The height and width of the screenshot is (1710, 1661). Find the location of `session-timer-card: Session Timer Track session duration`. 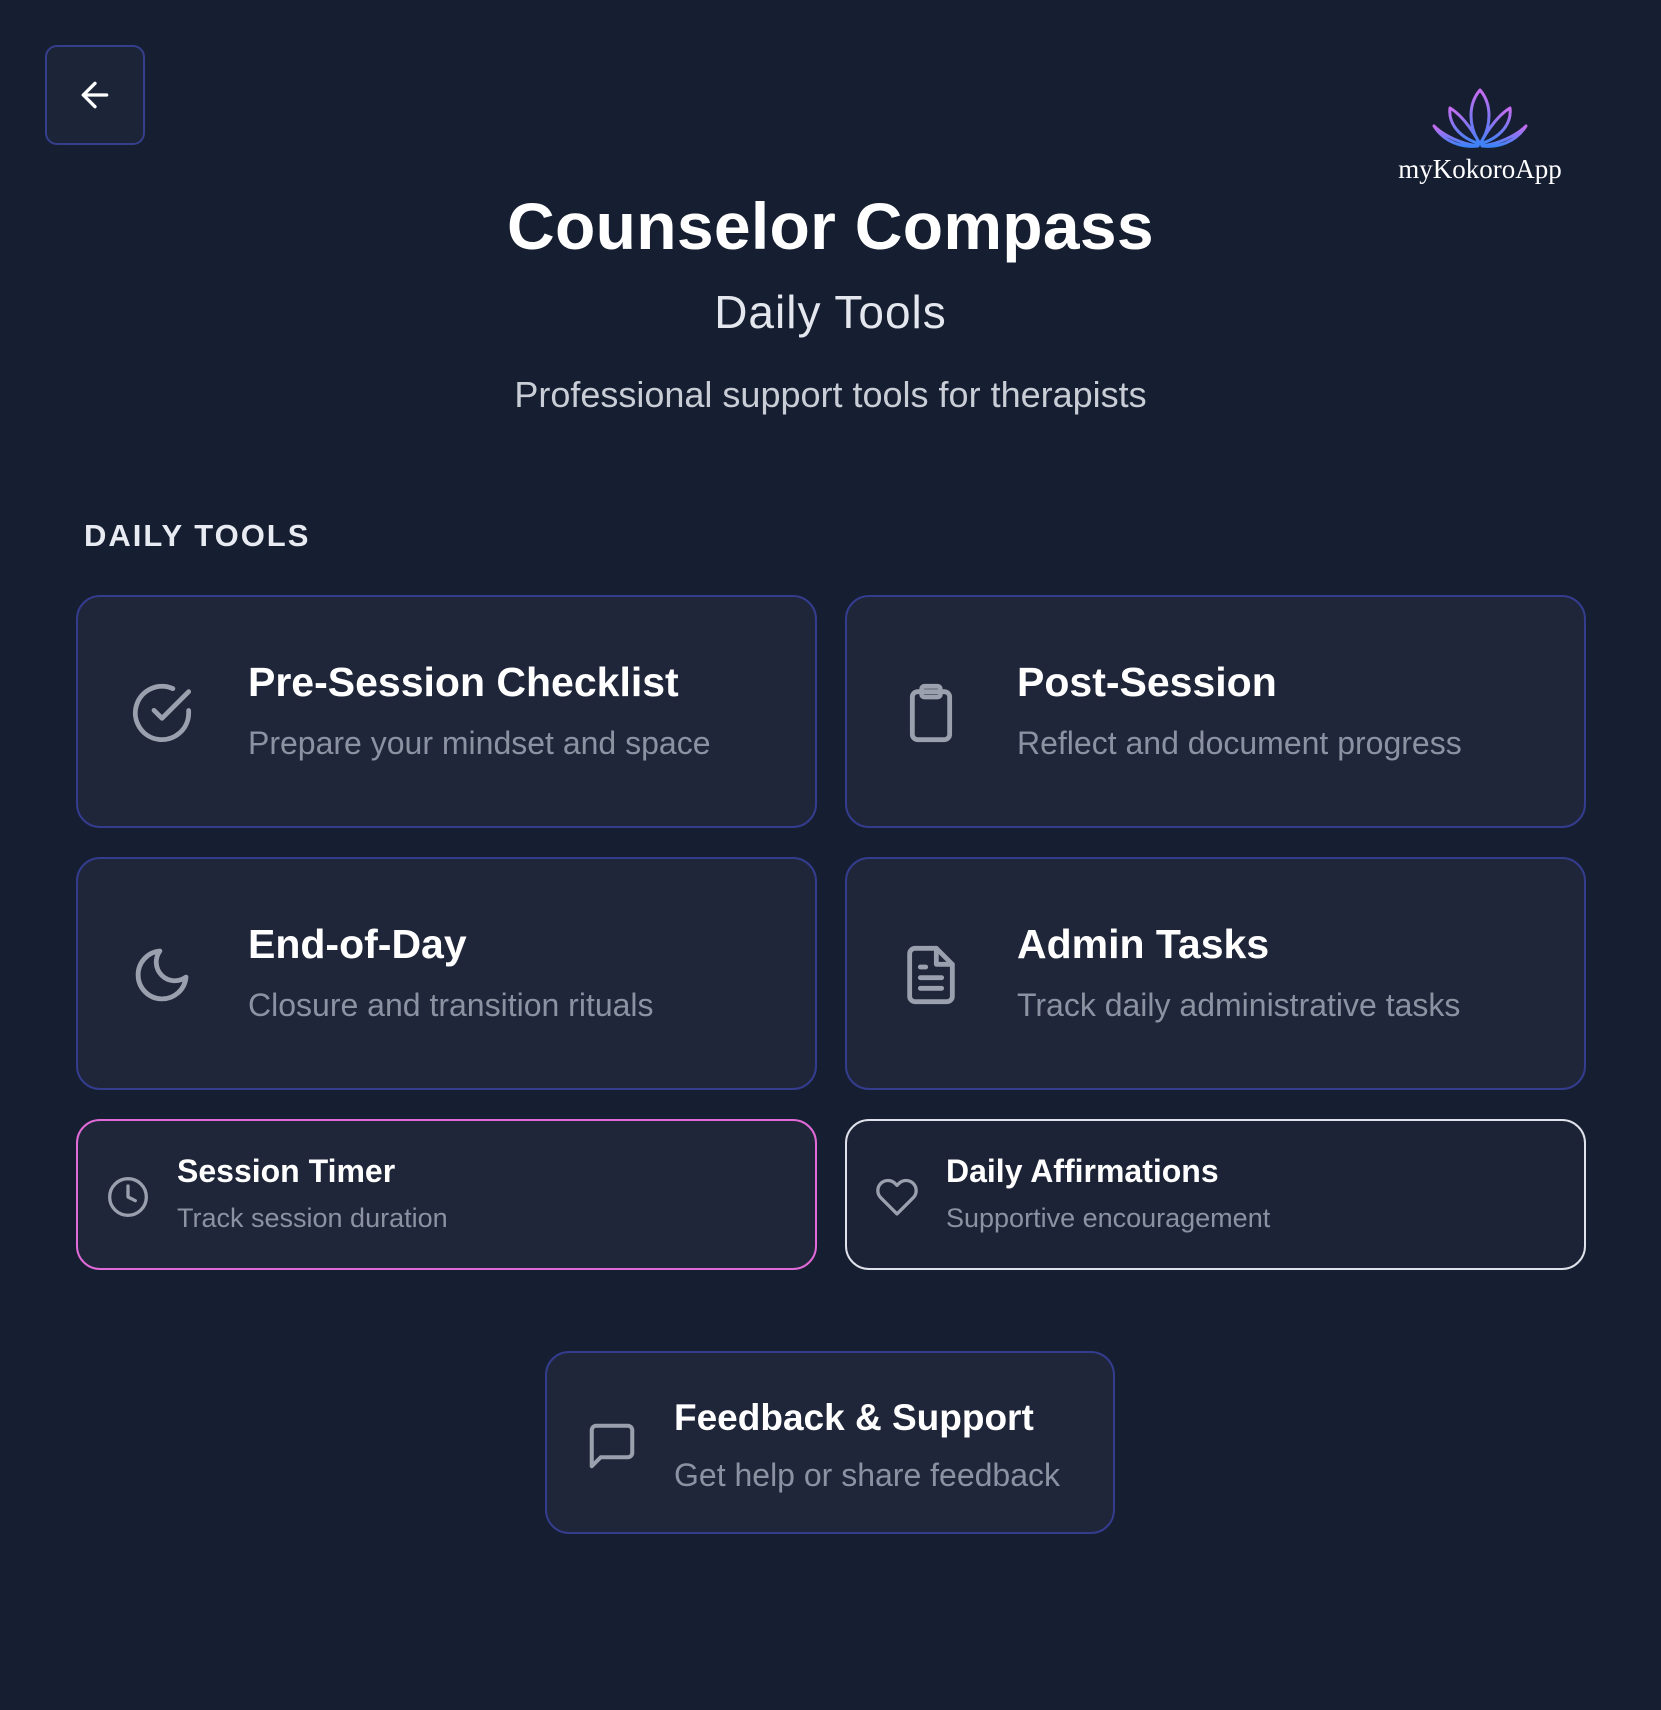

session-timer-card: Session Timer Track session duration is located at coordinates (446, 1194).